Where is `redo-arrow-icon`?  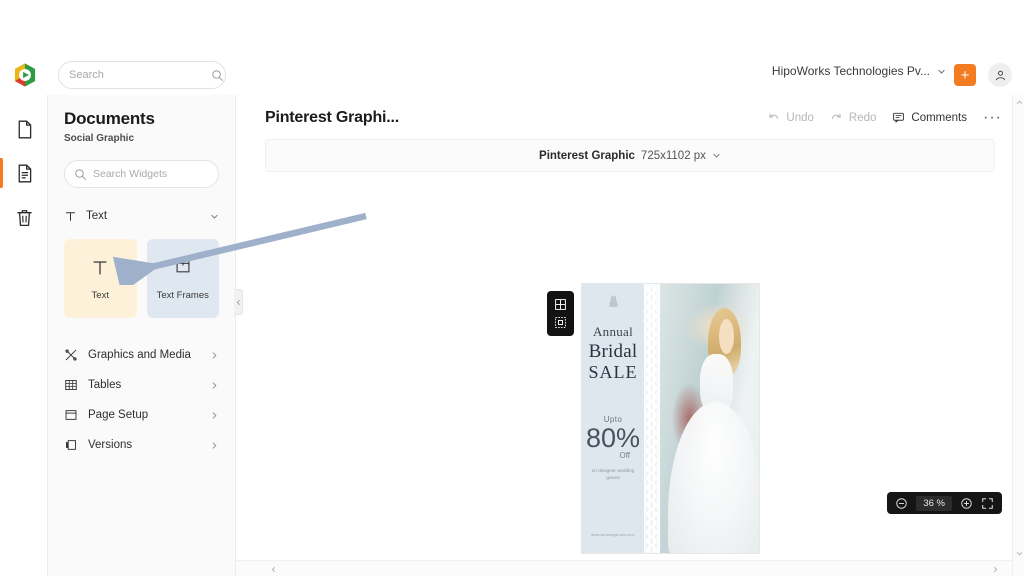 redo-arrow-icon is located at coordinates (836, 116).